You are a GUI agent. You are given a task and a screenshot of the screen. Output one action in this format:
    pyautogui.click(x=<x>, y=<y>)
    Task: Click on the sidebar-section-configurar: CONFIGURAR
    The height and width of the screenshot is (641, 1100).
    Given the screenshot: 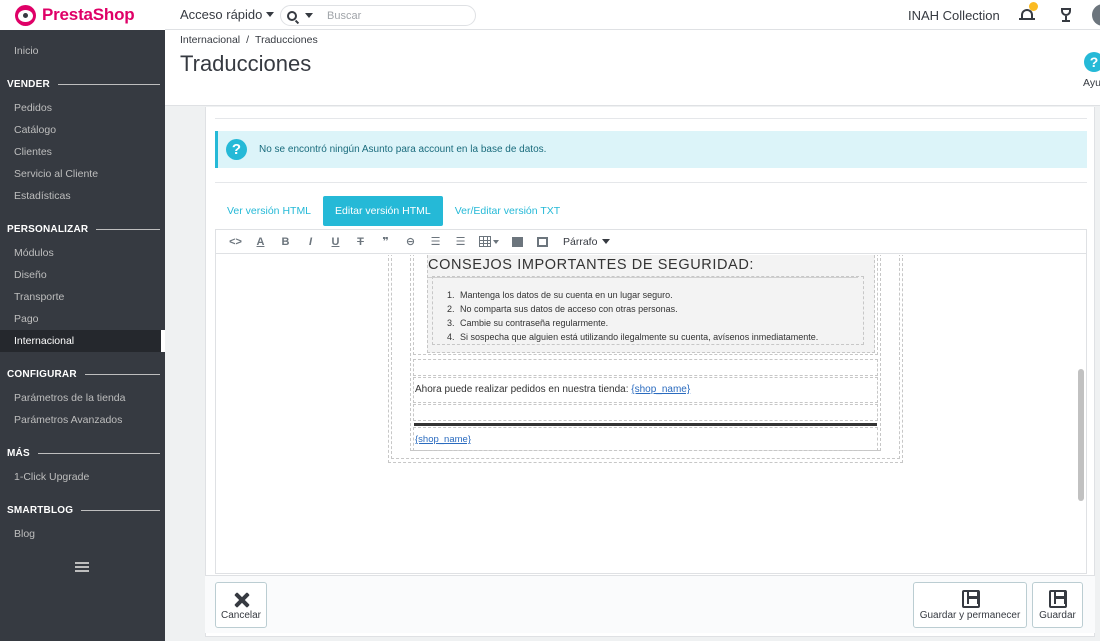 What is the action you would take?
    pyautogui.click(x=83, y=374)
    